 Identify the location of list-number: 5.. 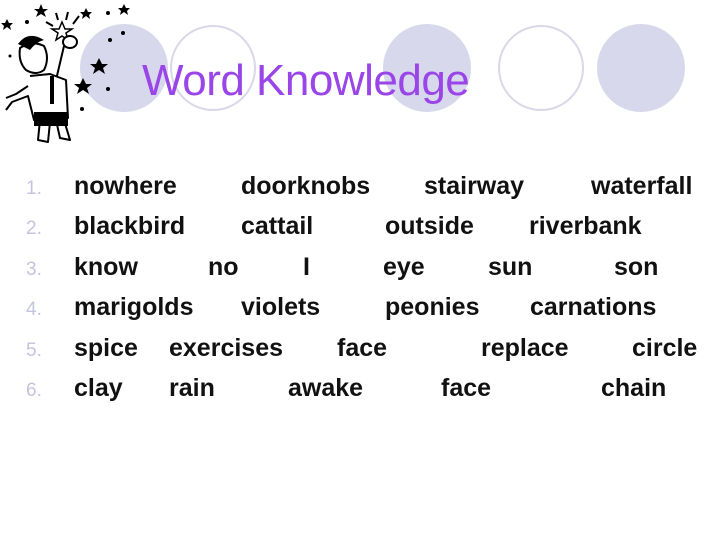
(34, 350).